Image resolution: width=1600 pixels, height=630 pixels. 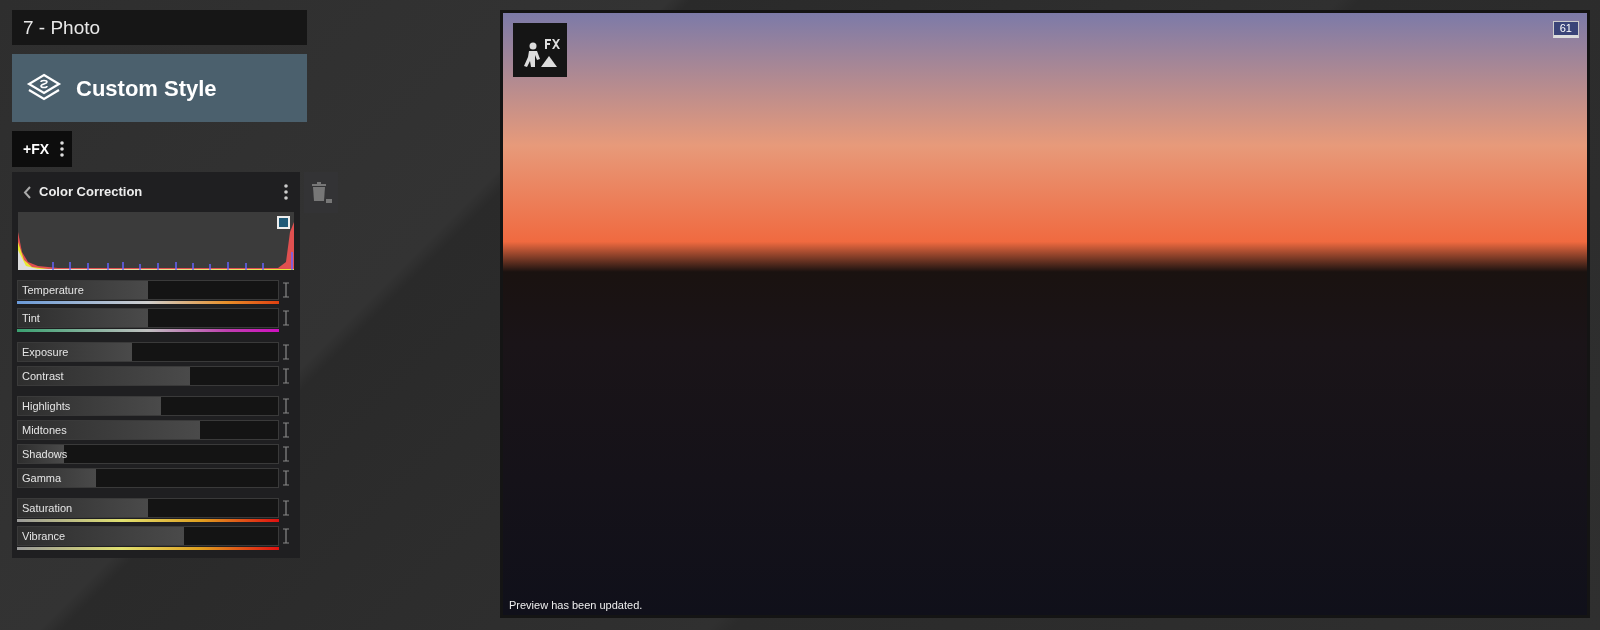 I want to click on preview-status: Preview has been updated., so click(x=576, y=605).